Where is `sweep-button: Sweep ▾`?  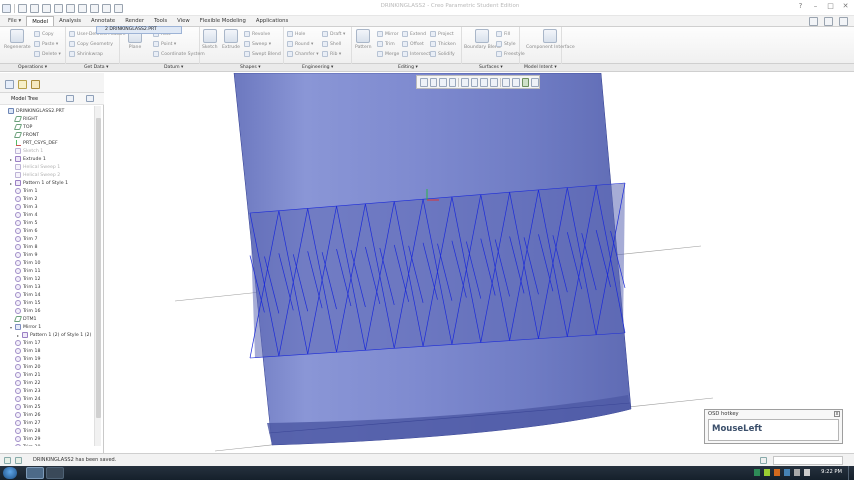
sweep-button: Sweep ▾ is located at coordinates (262, 44).